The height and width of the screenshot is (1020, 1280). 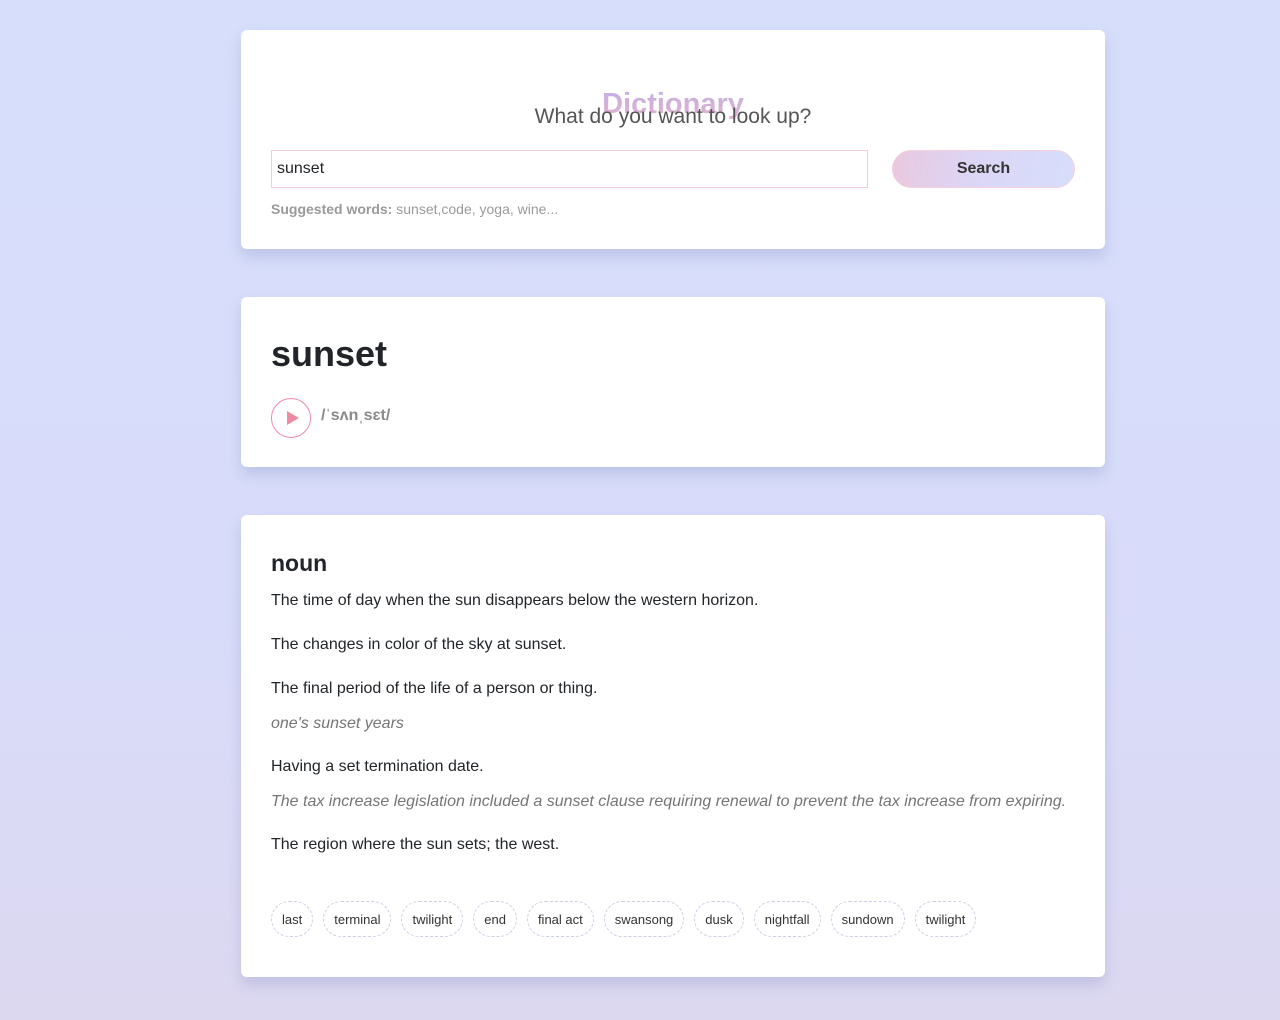 What do you see at coordinates (357, 919) in the screenshot?
I see `synonym-chip: terminal` at bounding box center [357, 919].